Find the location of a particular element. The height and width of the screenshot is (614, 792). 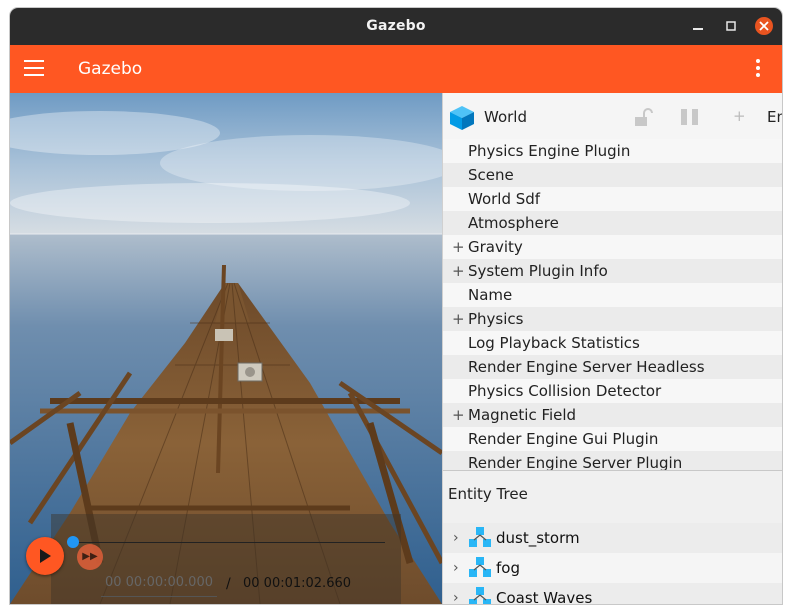

component-label: Render Engine Gui Plugin is located at coordinates (563, 439).